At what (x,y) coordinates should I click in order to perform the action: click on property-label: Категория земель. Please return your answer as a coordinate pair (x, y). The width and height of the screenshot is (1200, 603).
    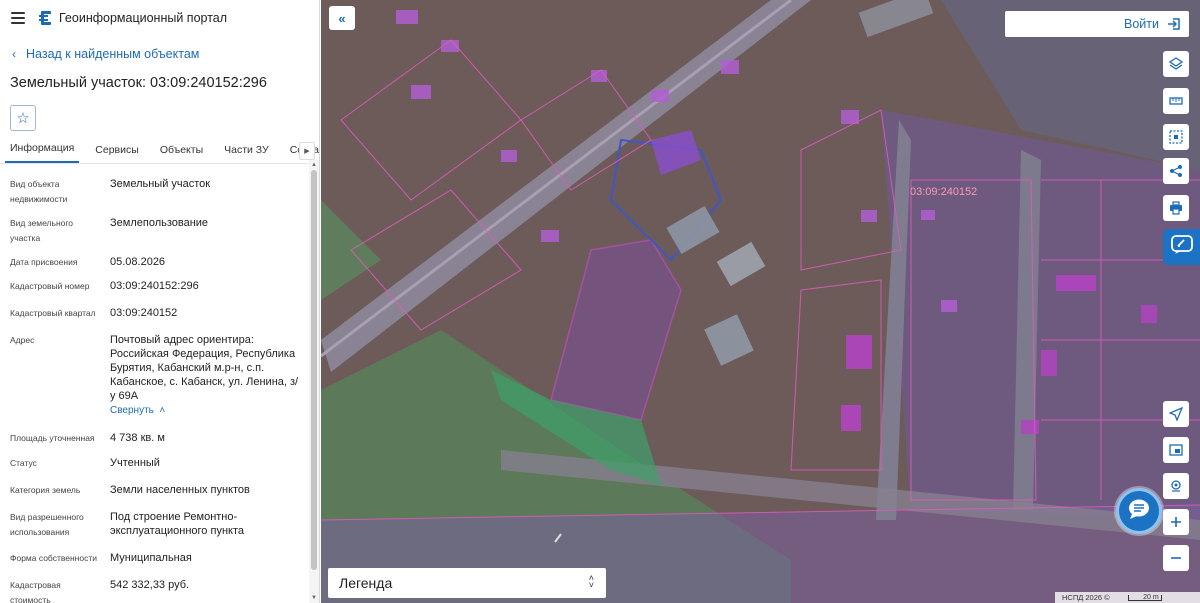
    Looking at the image, I should click on (45, 490).